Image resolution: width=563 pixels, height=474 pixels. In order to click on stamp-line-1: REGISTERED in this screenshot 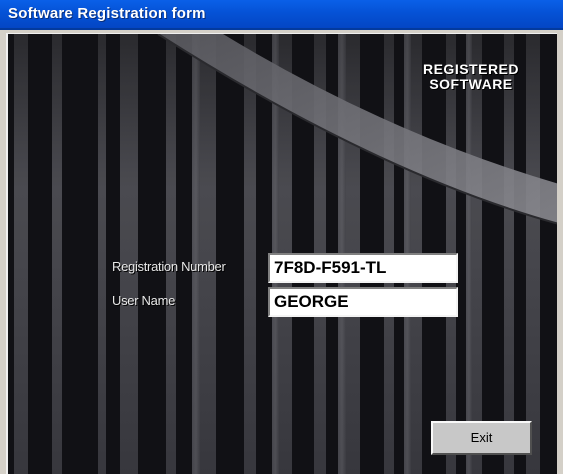, I will do `click(470, 69)`.